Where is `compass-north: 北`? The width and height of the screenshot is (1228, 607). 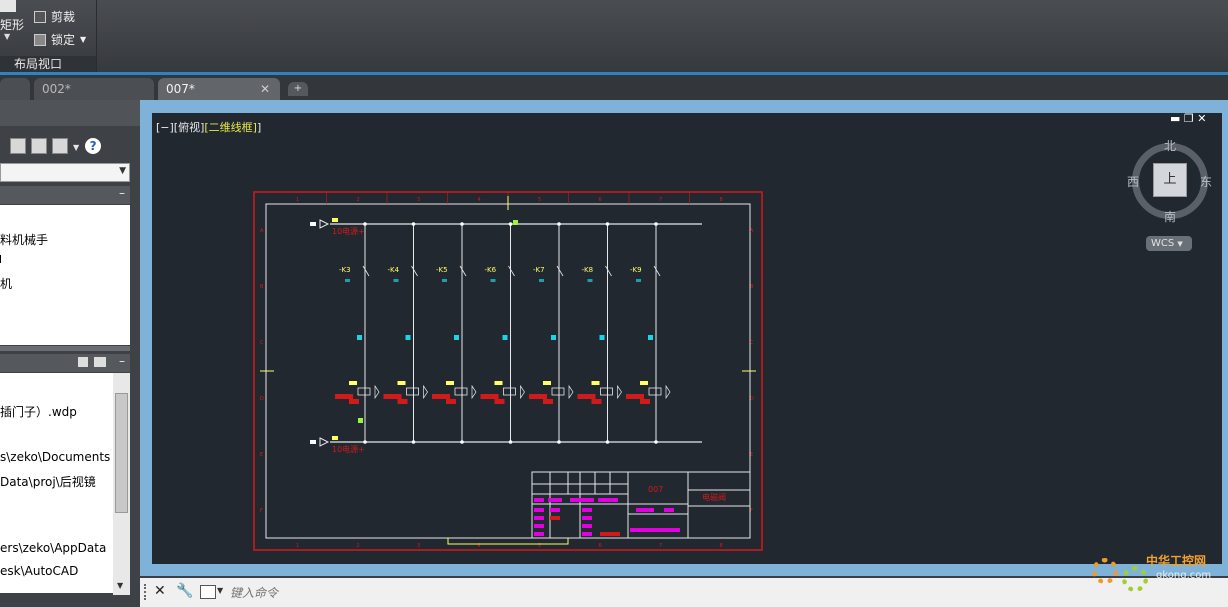
compass-north: 北 is located at coordinates (1170, 145).